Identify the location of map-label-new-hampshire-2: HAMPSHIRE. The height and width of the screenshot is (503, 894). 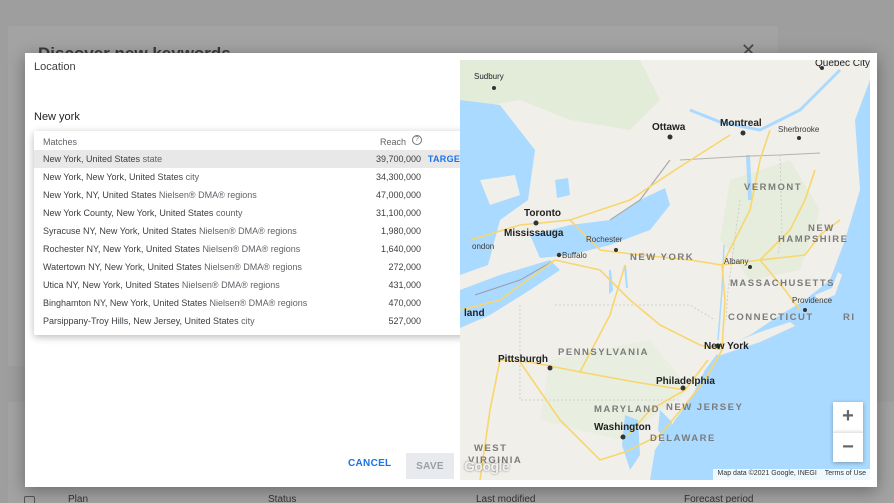
(813, 239).